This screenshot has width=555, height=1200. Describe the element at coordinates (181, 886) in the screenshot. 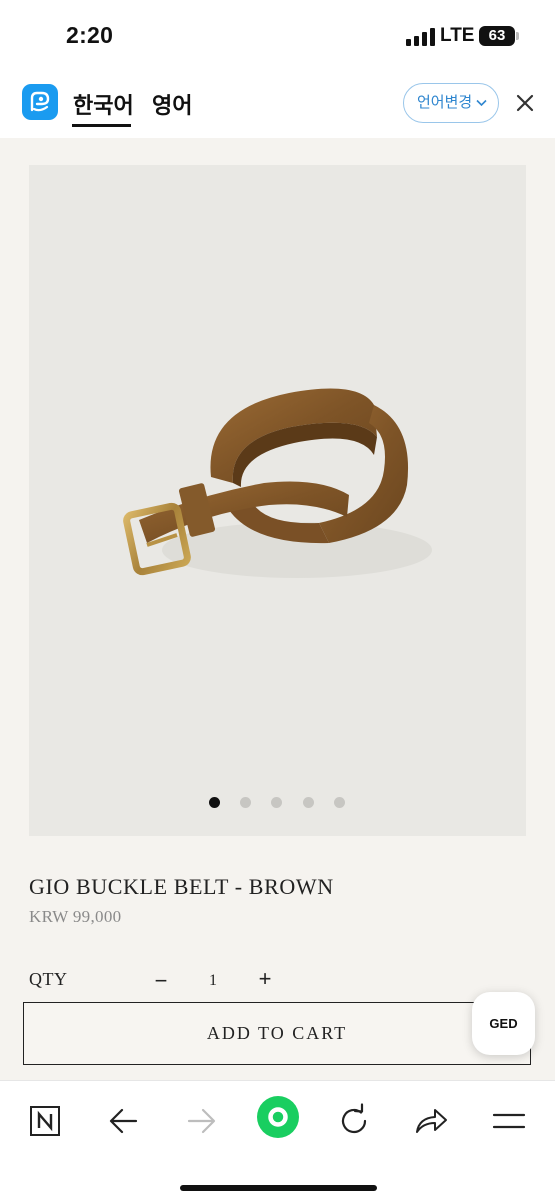

I see `product-title: GIO BUCKLE BELT - BROWN` at that location.